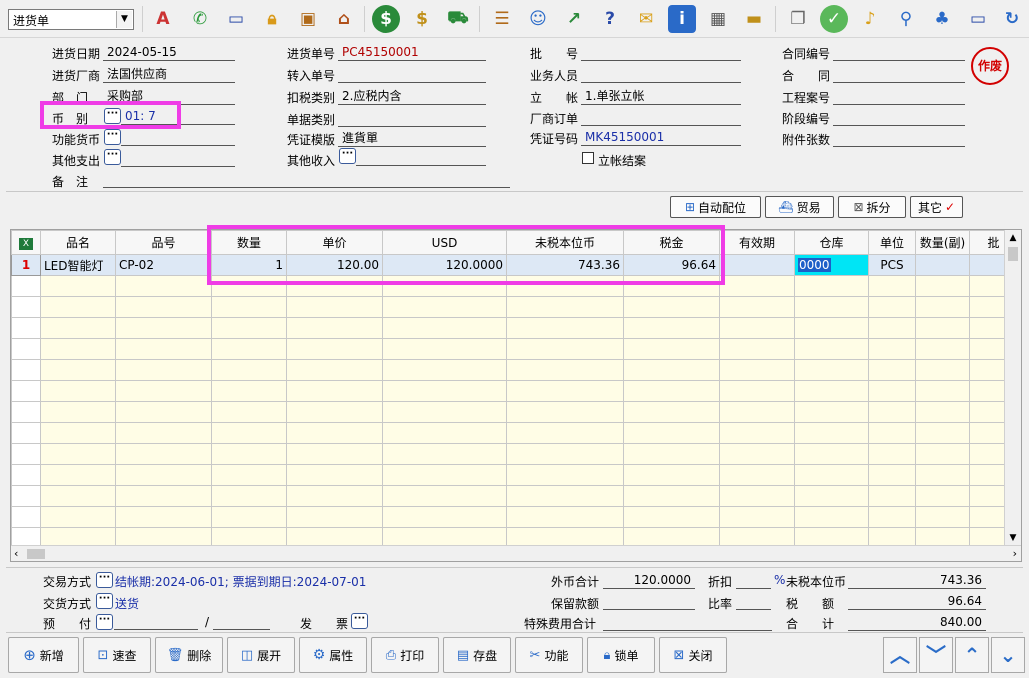  I want to click on func-currency-field, so click(178, 137).